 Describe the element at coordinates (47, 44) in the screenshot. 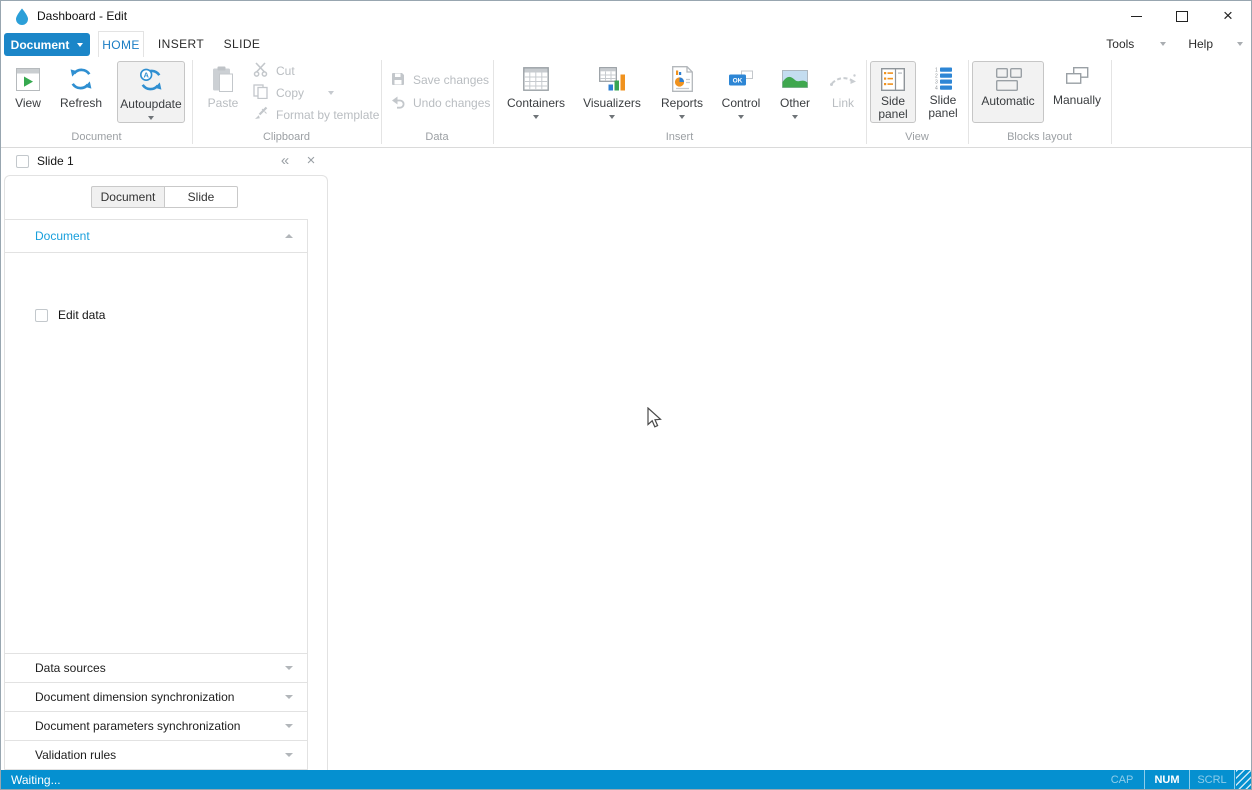

I see `document-menu-button: Document` at that location.